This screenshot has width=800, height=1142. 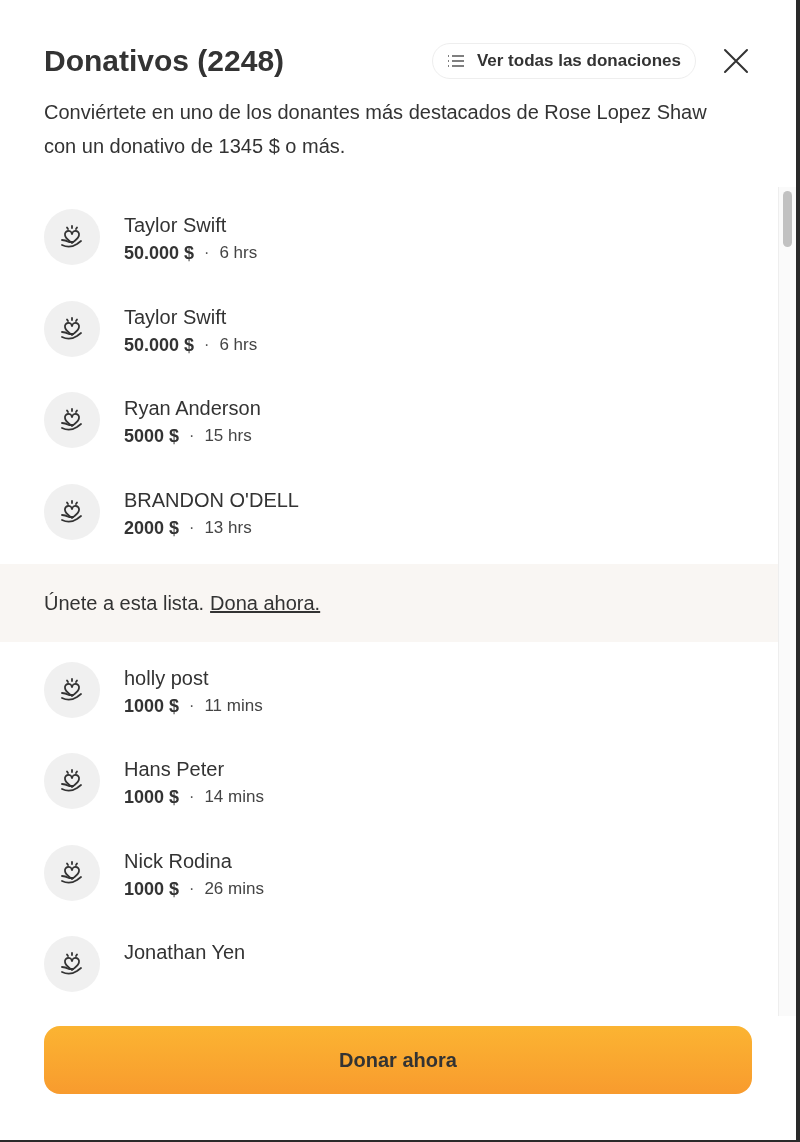 I want to click on donation-amount: 5000 $, so click(x=152, y=437).